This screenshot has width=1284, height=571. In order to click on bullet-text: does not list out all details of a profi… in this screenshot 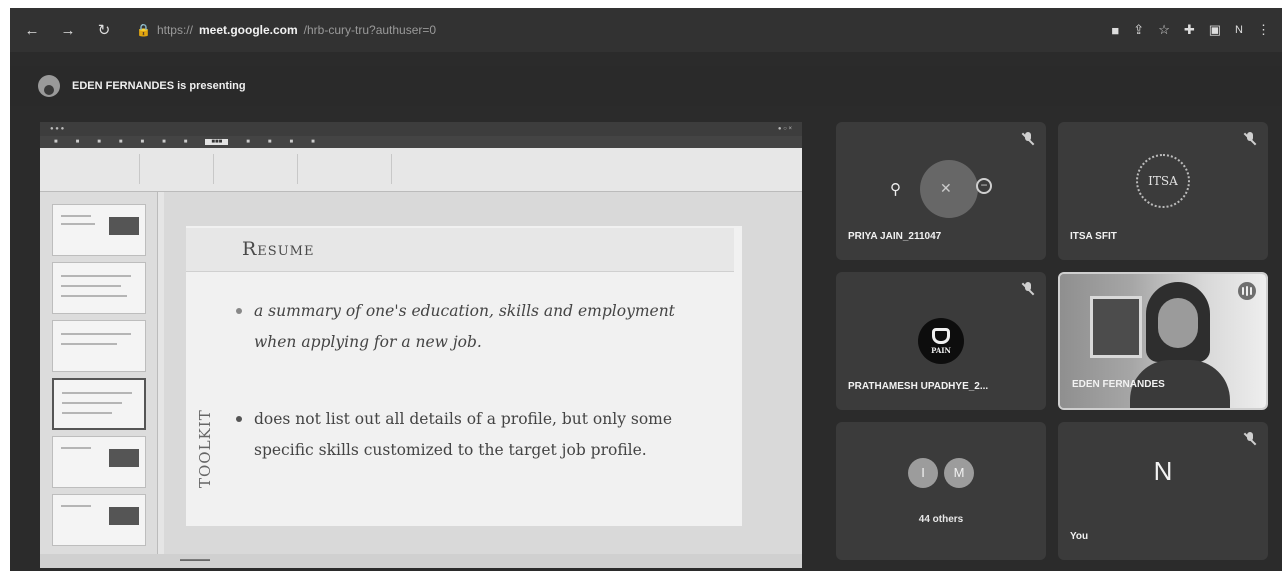, I will do `click(463, 434)`.